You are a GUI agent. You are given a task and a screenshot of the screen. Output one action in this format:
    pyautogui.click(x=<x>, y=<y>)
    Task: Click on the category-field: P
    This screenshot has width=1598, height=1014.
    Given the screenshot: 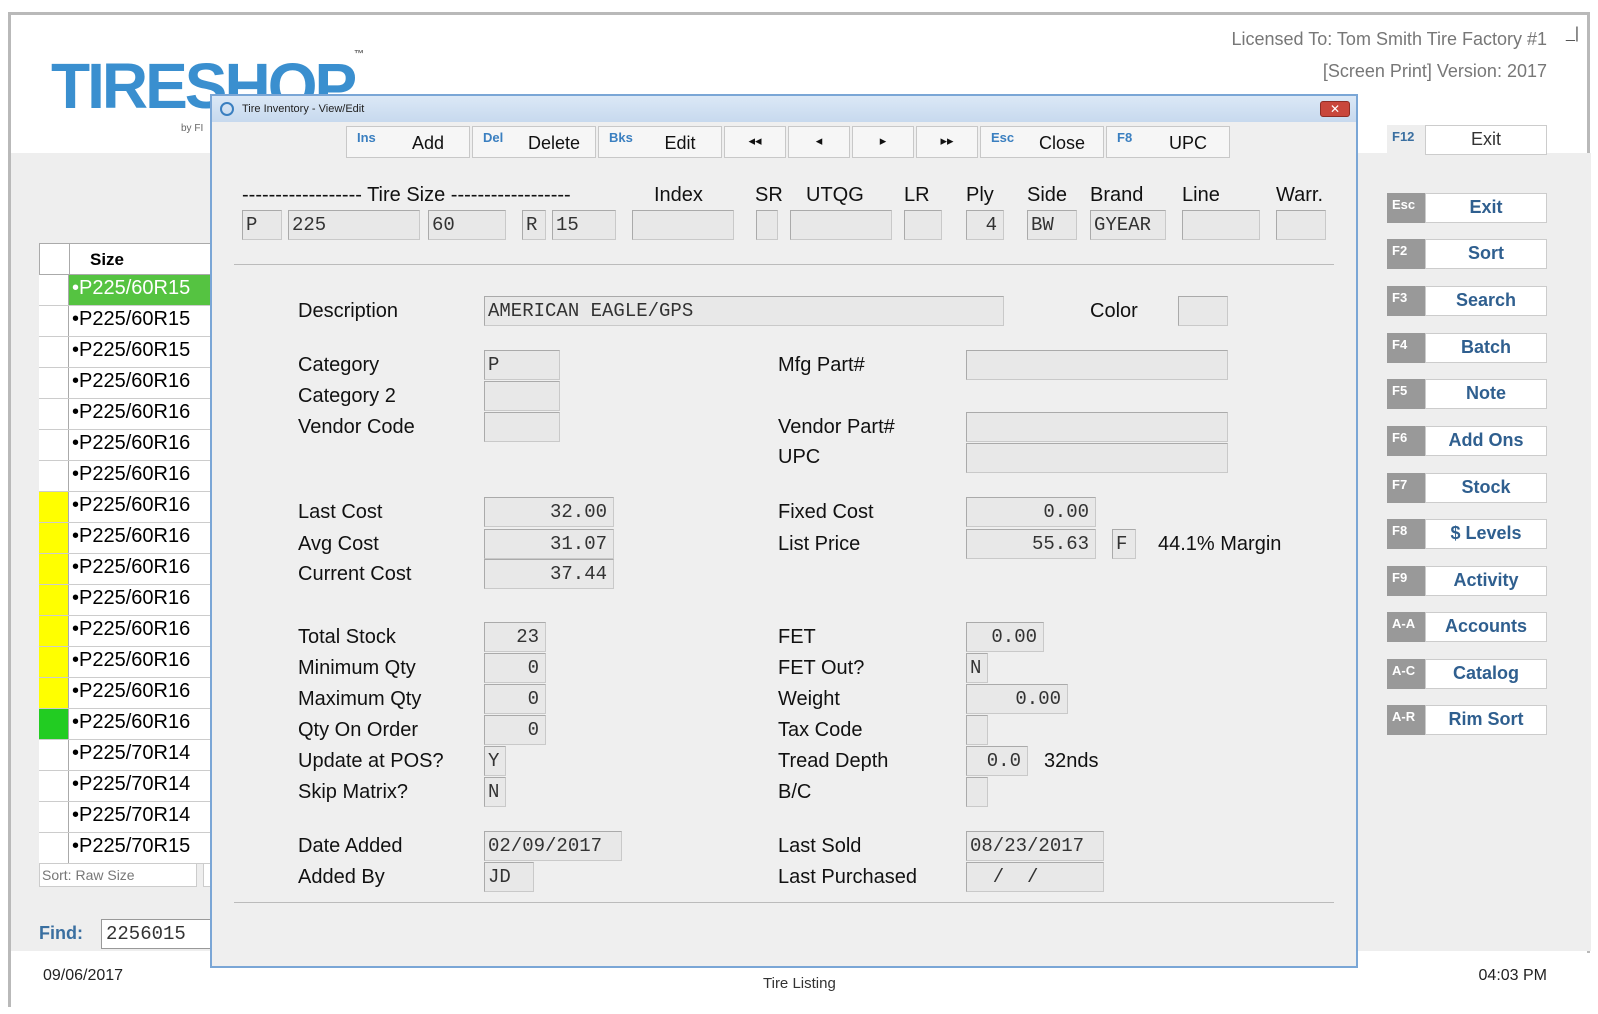 What is the action you would take?
    pyautogui.click(x=522, y=365)
    